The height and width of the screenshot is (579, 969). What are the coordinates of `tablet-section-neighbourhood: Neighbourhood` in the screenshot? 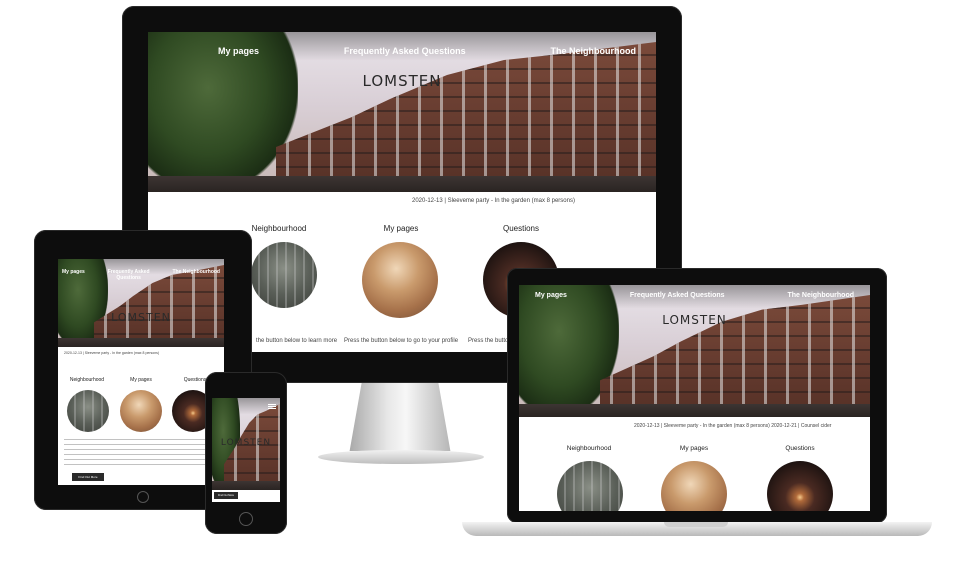 It's located at (87, 380).